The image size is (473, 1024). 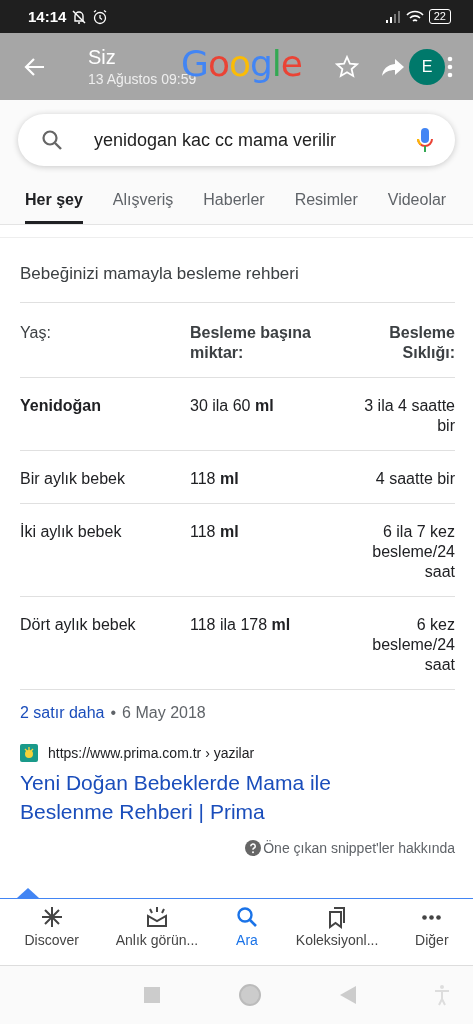 I want to click on accessibility-icon, so click(x=441, y=995).